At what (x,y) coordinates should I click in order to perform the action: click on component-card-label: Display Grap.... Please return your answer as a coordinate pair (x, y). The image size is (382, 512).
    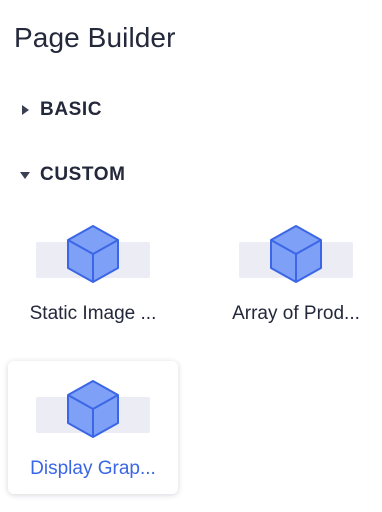
    Looking at the image, I should click on (93, 468).